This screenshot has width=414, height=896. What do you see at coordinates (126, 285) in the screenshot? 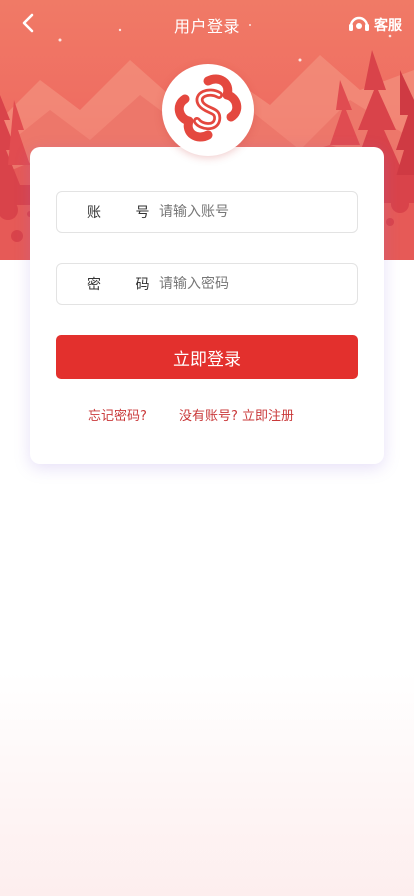
I see `password-label: 密 码` at bounding box center [126, 285].